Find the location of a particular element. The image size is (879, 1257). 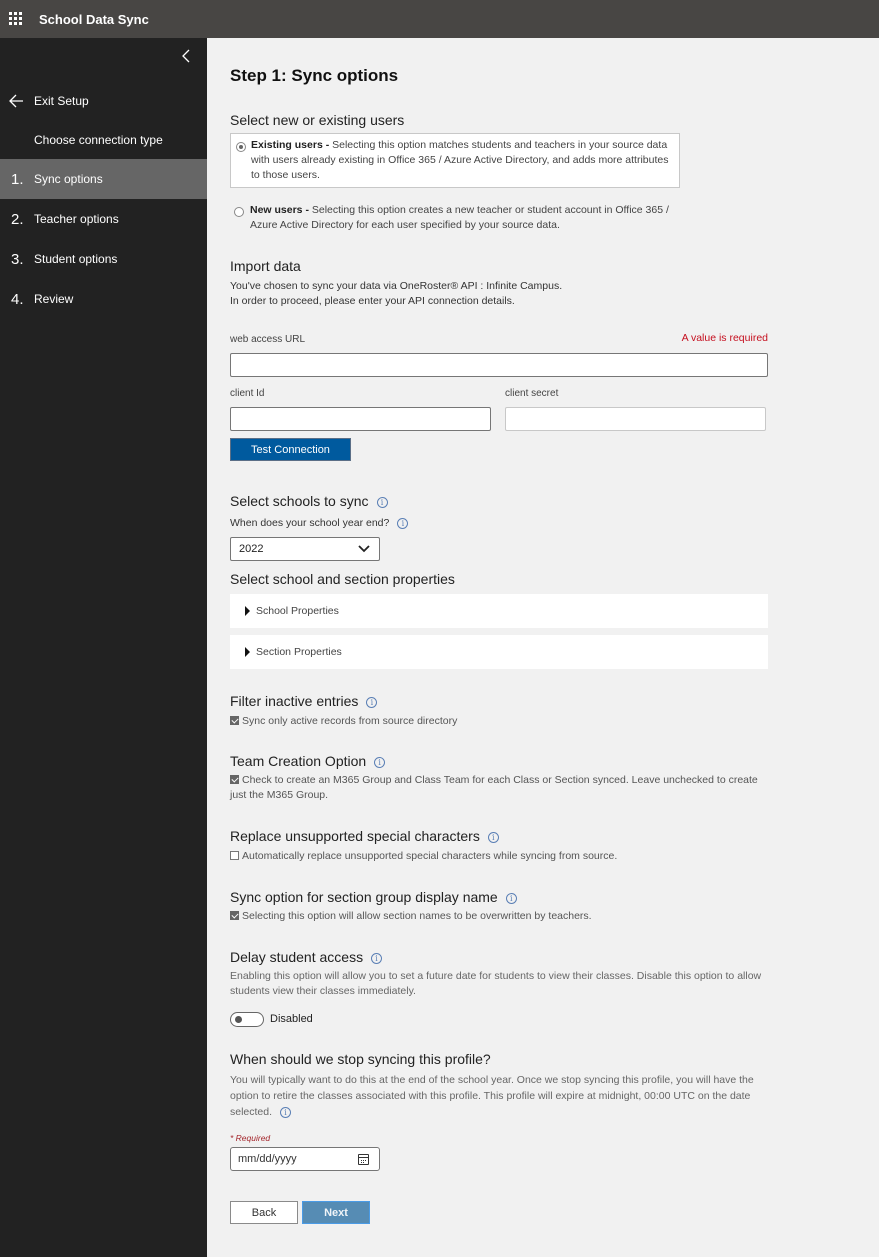

next-button: Next is located at coordinates (336, 1212).